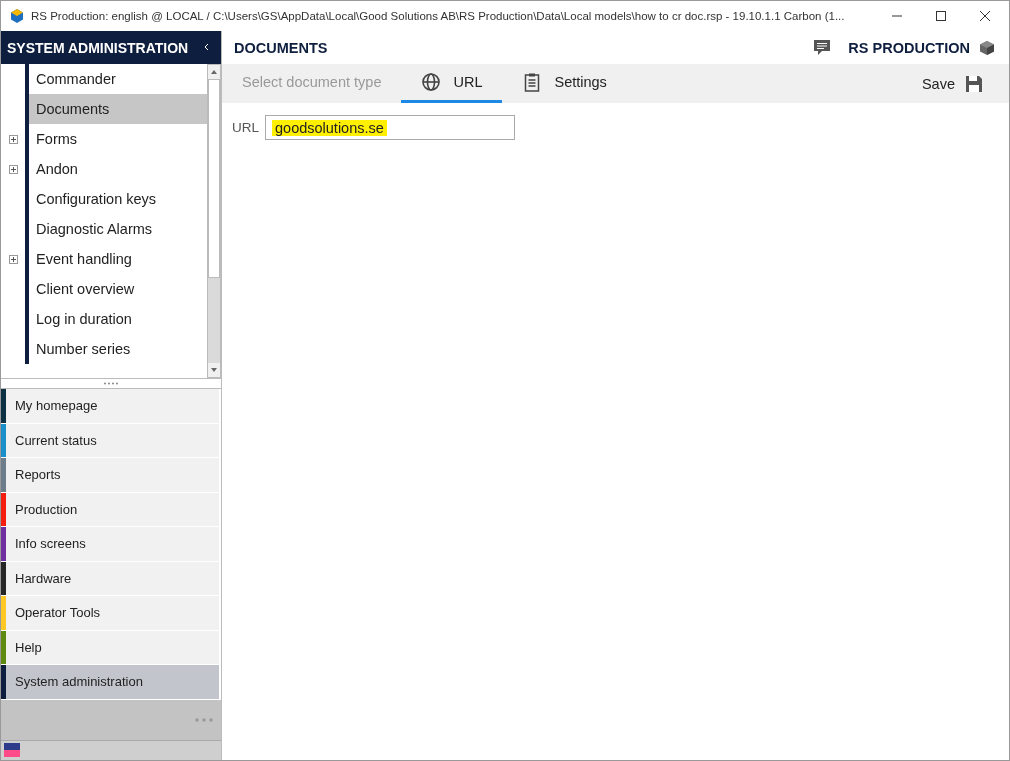 The width and height of the screenshot is (1010, 761). I want to click on module-item: Reports, so click(110, 475).